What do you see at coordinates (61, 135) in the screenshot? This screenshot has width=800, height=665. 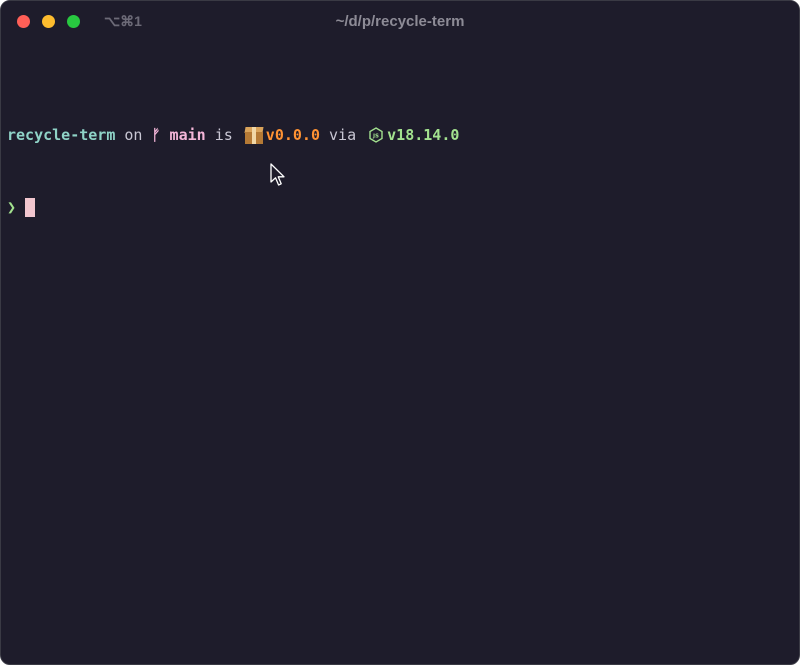 I see `current-directory: recycle-term` at bounding box center [61, 135].